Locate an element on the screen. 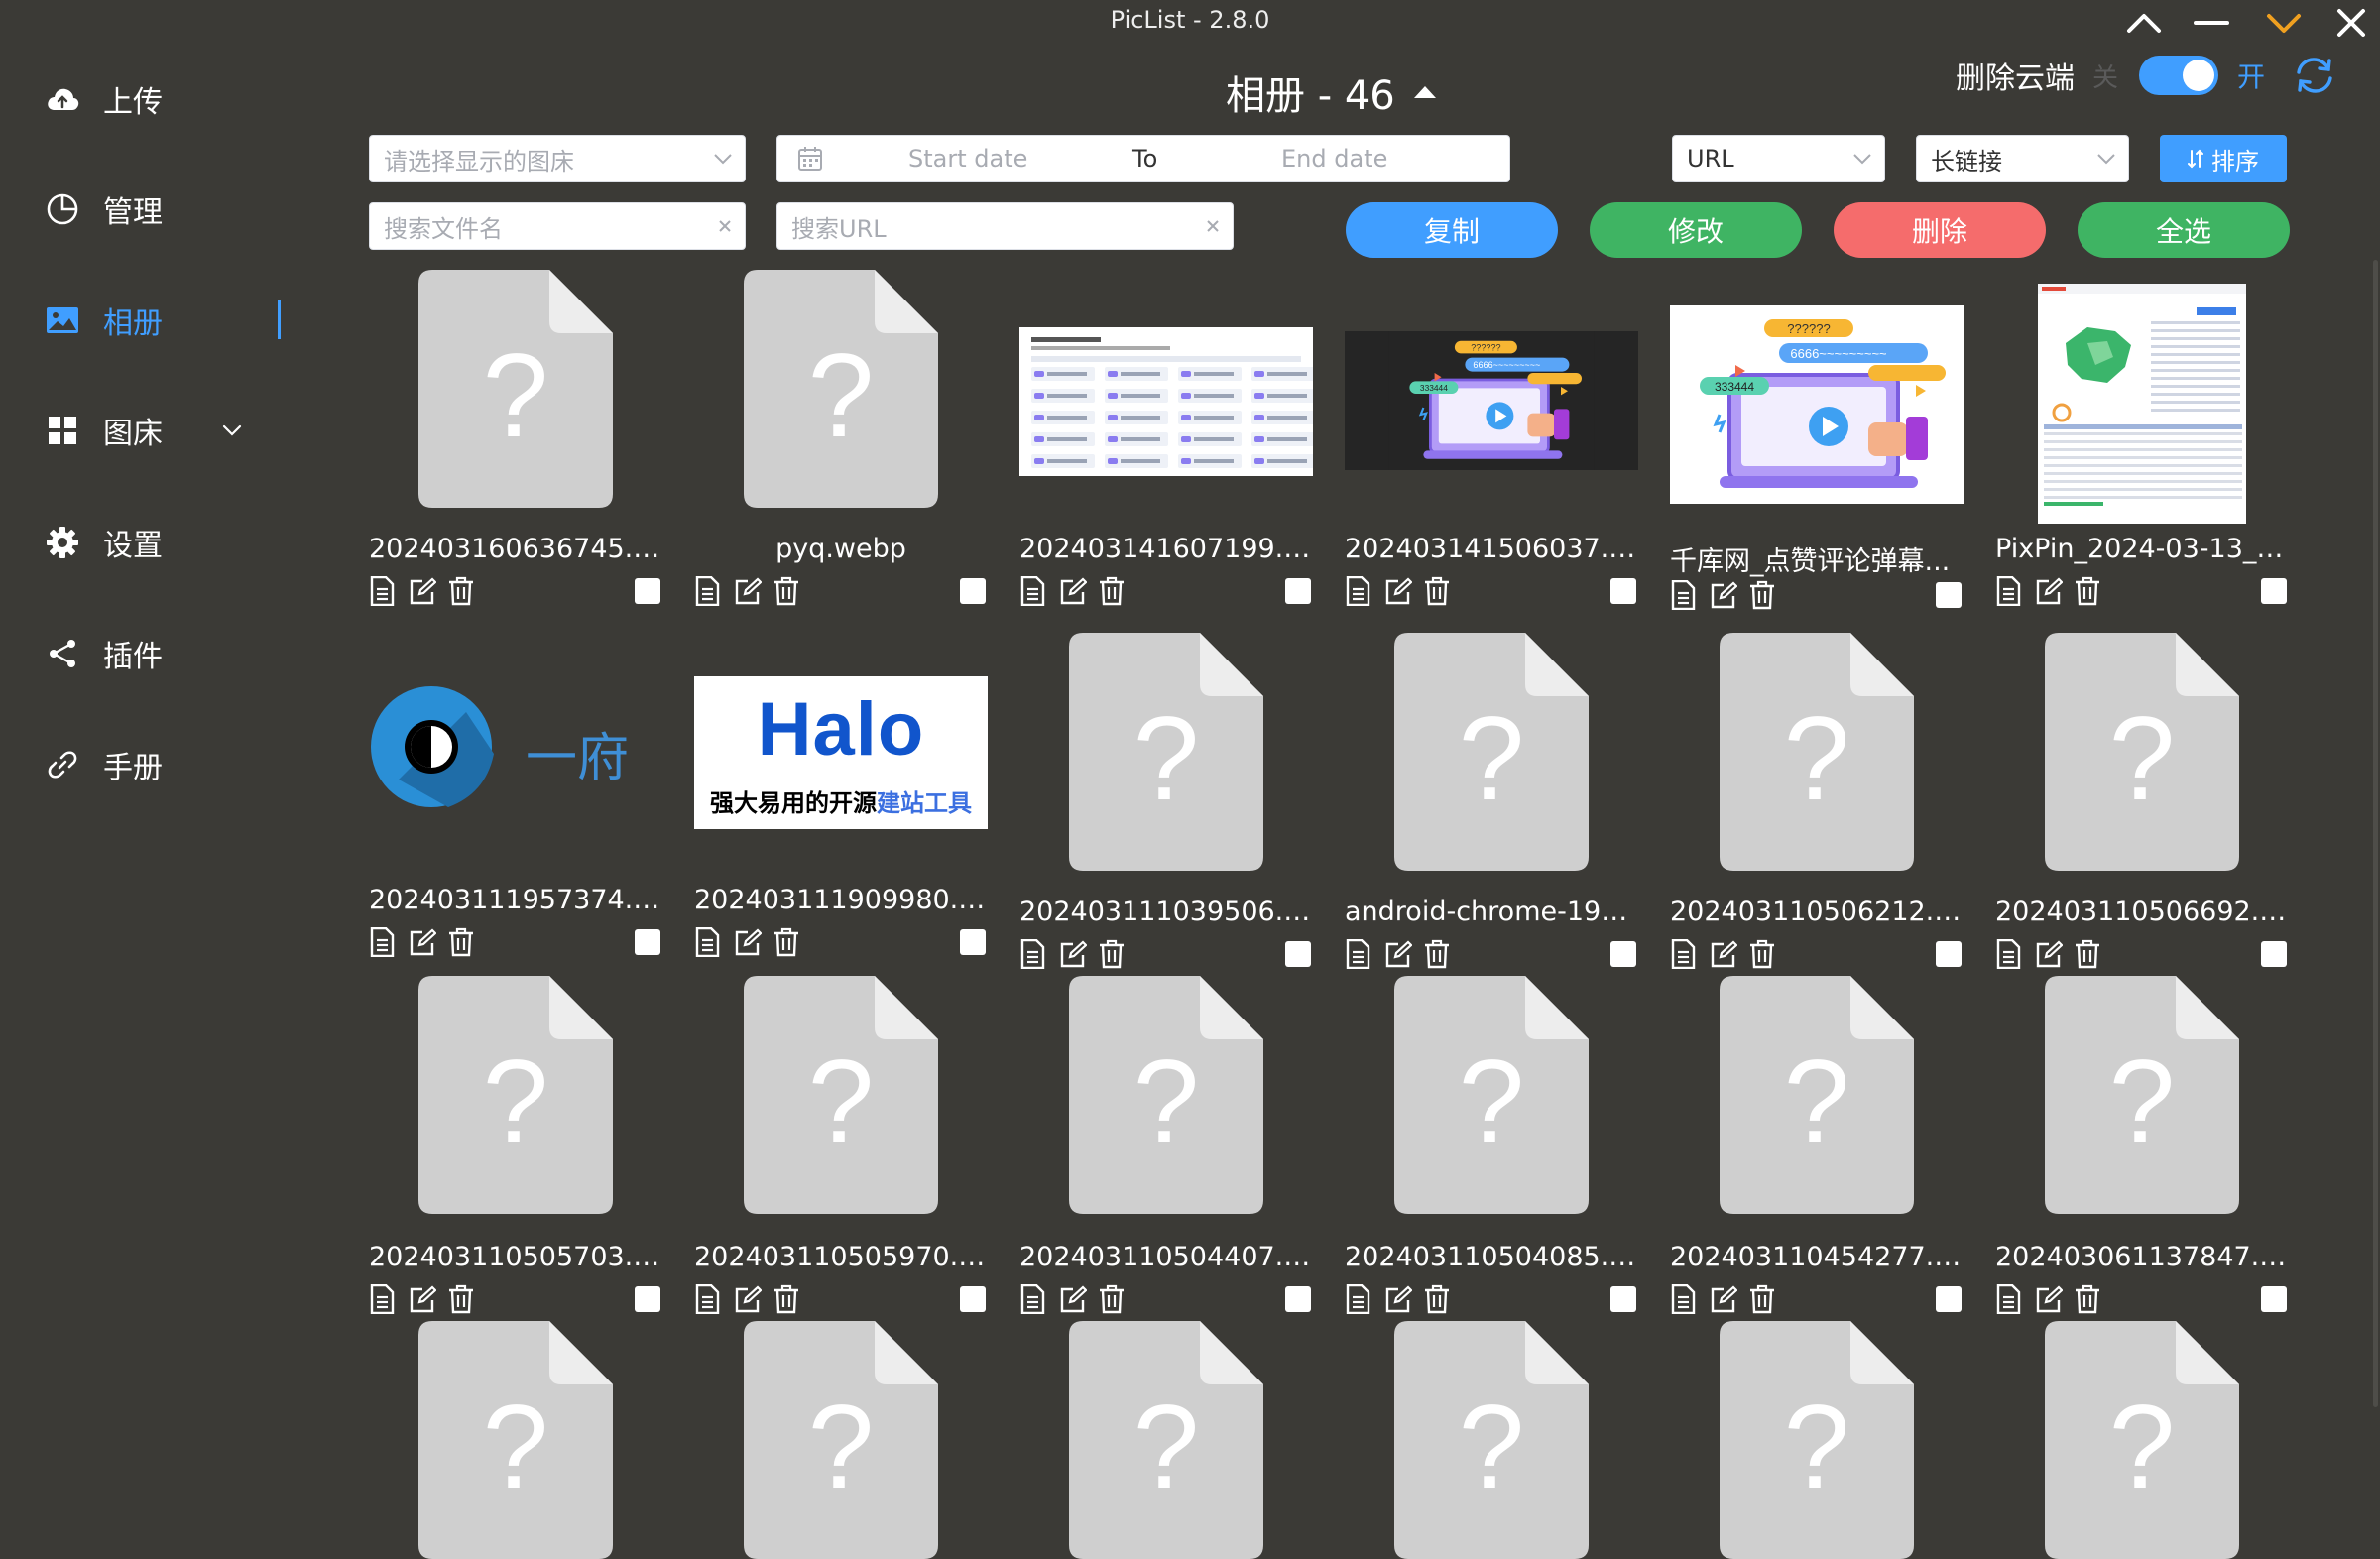 Image resolution: width=2380 pixels, height=1559 pixels. picbed-select: 请选择显示的图床 is located at coordinates (557, 158).